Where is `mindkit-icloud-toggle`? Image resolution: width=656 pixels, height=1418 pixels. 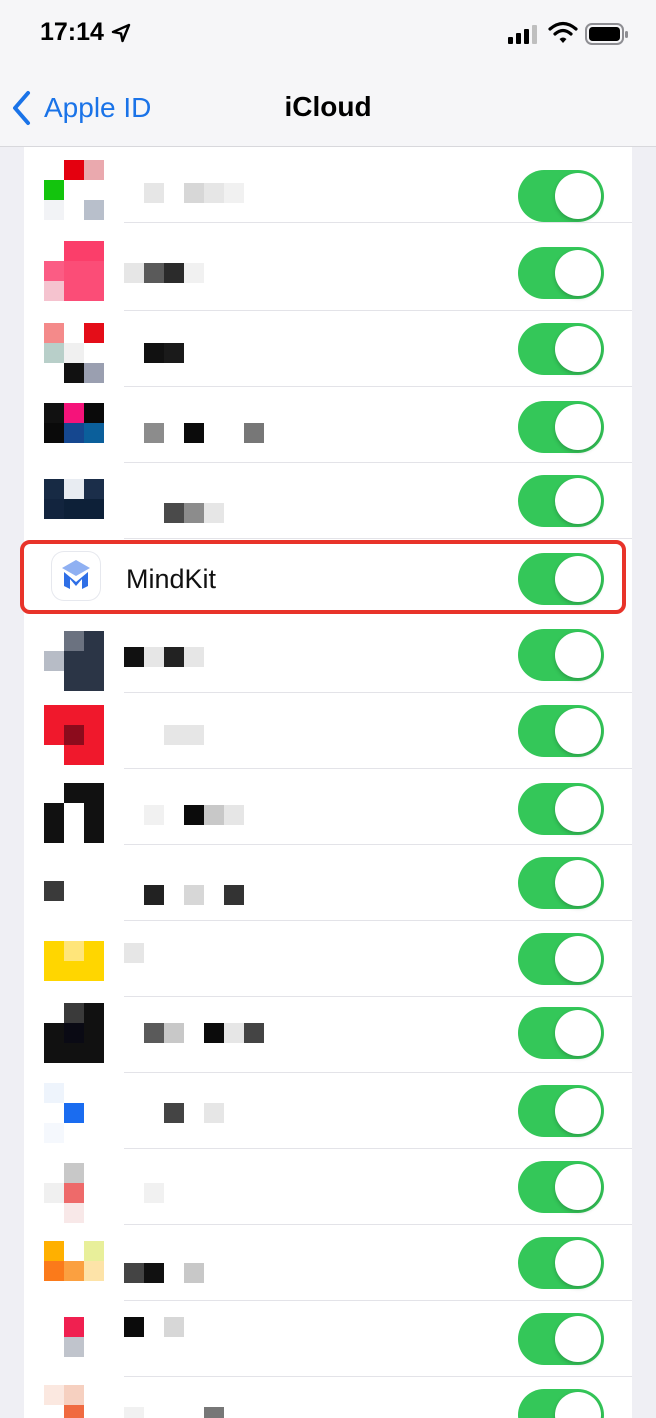
mindkit-icloud-toggle is located at coordinates (561, 579).